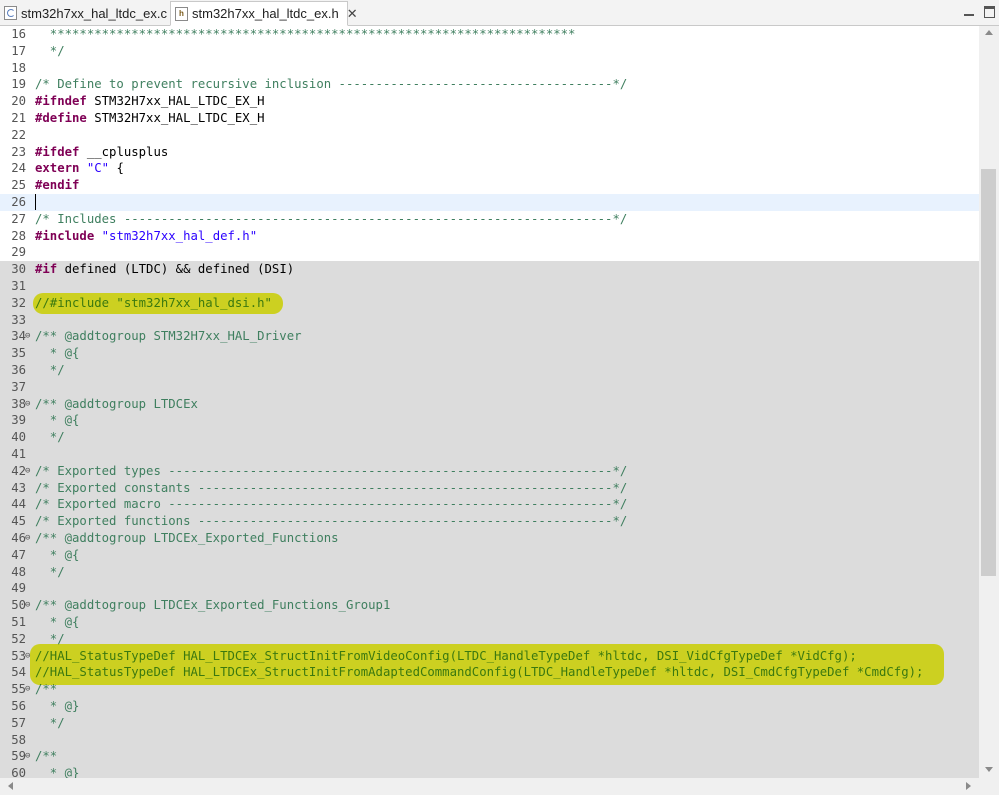  What do you see at coordinates (116, 168) in the screenshot?
I see `code-token: {` at bounding box center [116, 168].